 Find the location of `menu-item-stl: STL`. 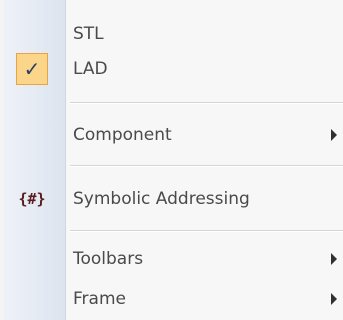

menu-item-stl: STL is located at coordinates (171, 34).